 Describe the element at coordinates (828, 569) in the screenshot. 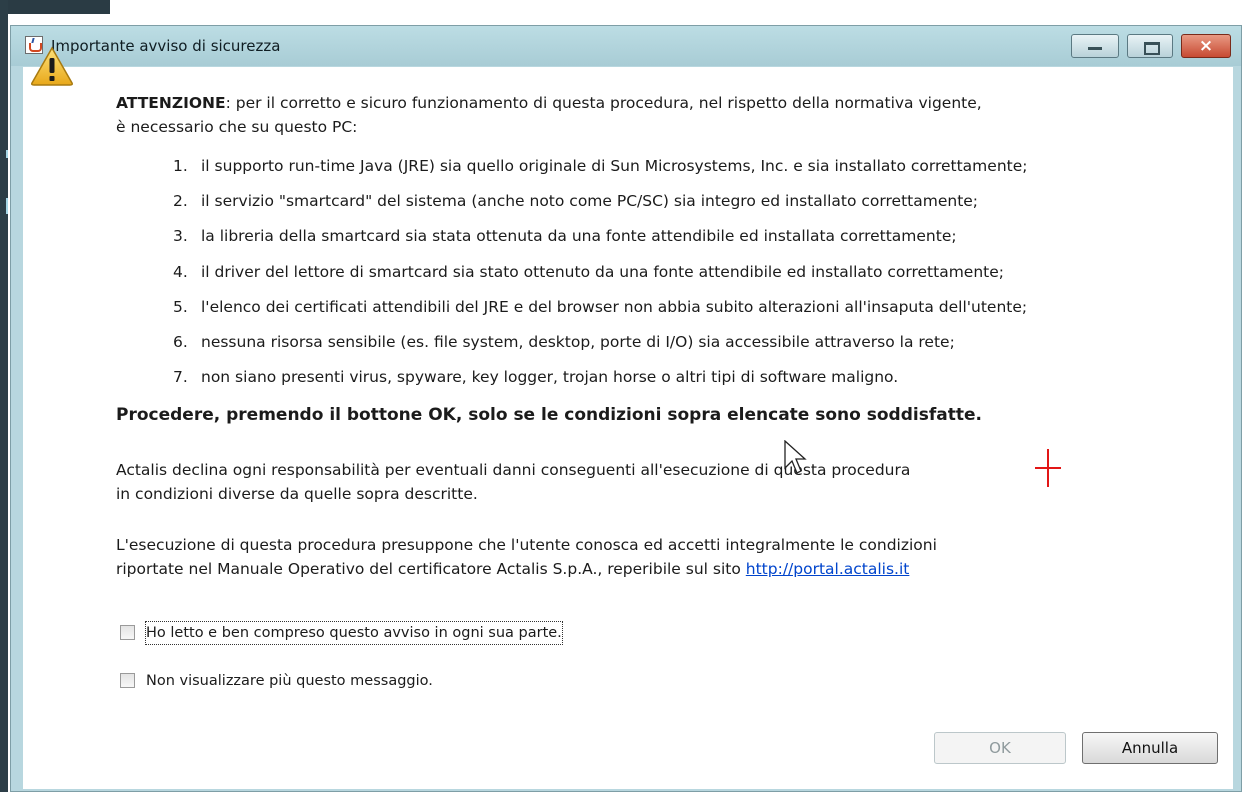

I see `actalis-portal-link: http://portal.actalis.it` at that location.